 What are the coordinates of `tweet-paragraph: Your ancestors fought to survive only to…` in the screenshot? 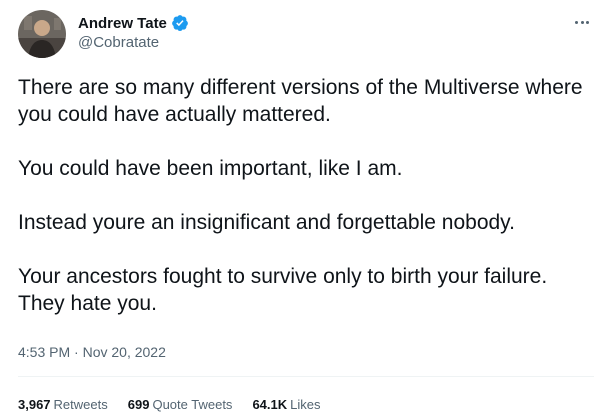 It's located at (283, 290).